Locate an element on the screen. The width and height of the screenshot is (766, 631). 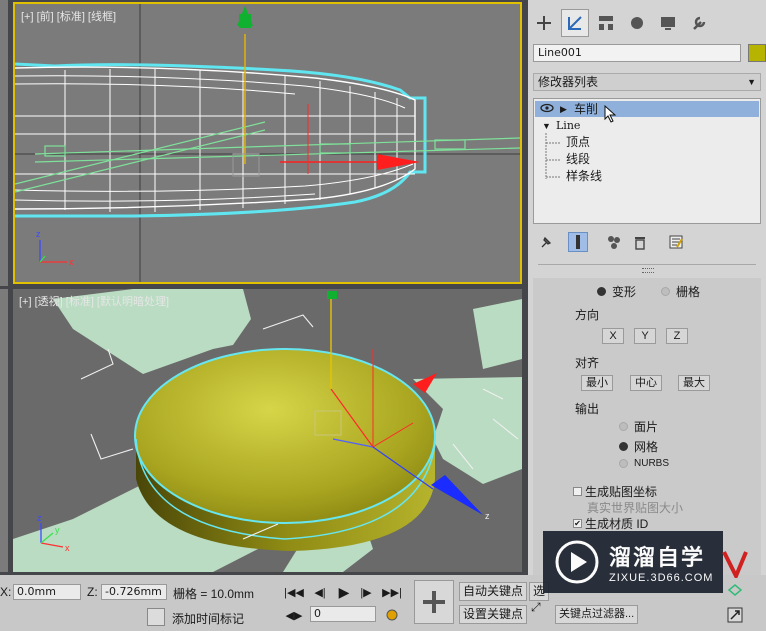
hierarchy-icon is located at coordinates (606, 23).